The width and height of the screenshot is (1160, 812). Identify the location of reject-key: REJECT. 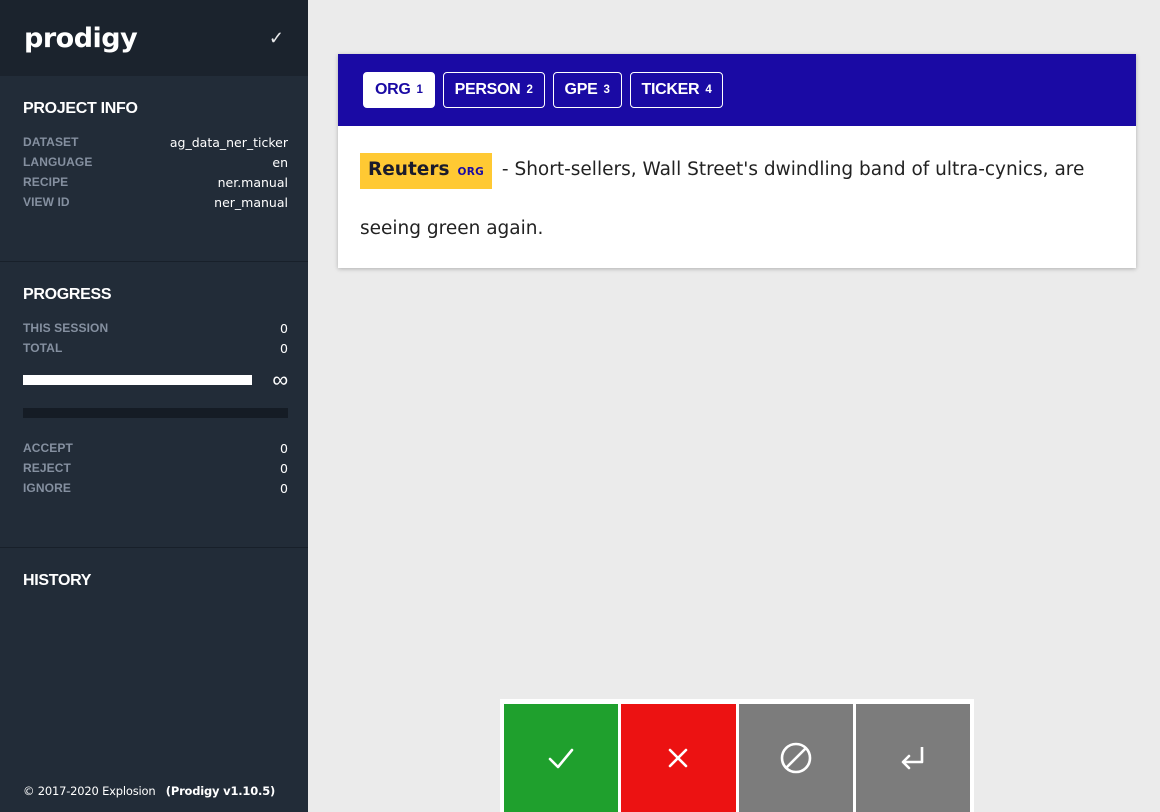
(47, 468).